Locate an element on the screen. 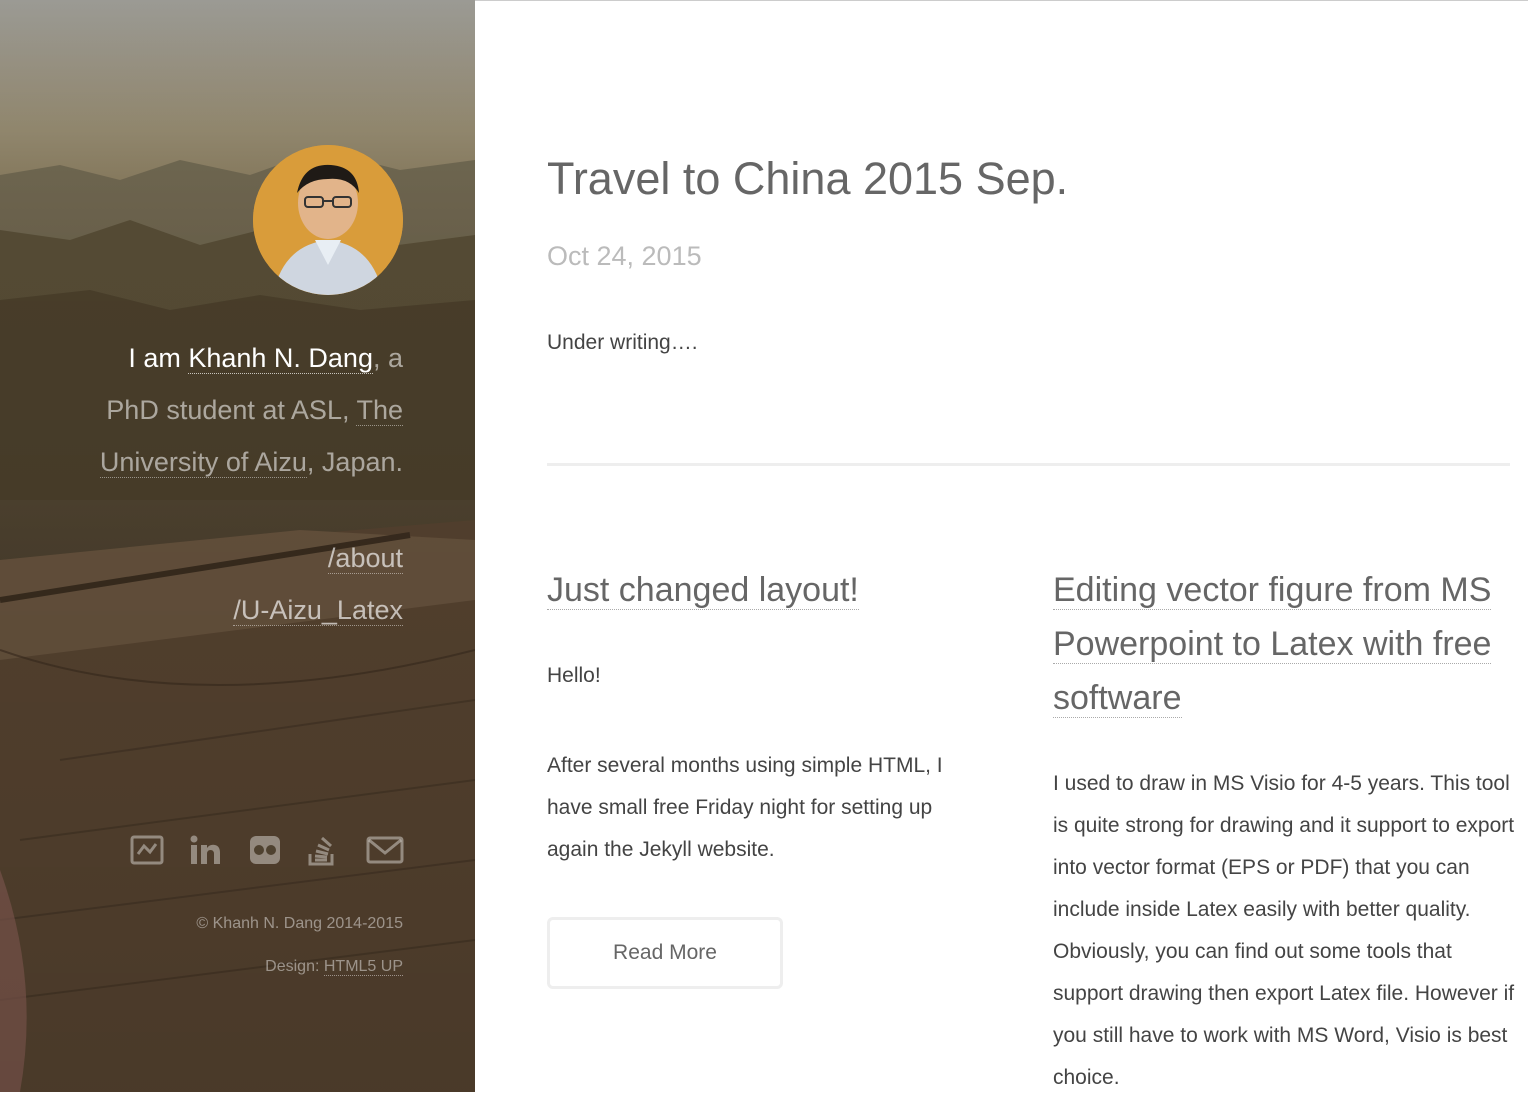 This screenshot has height=1099, width=1528. featured-post-date: Oct 24, 2015 is located at coordinates (624, 256).